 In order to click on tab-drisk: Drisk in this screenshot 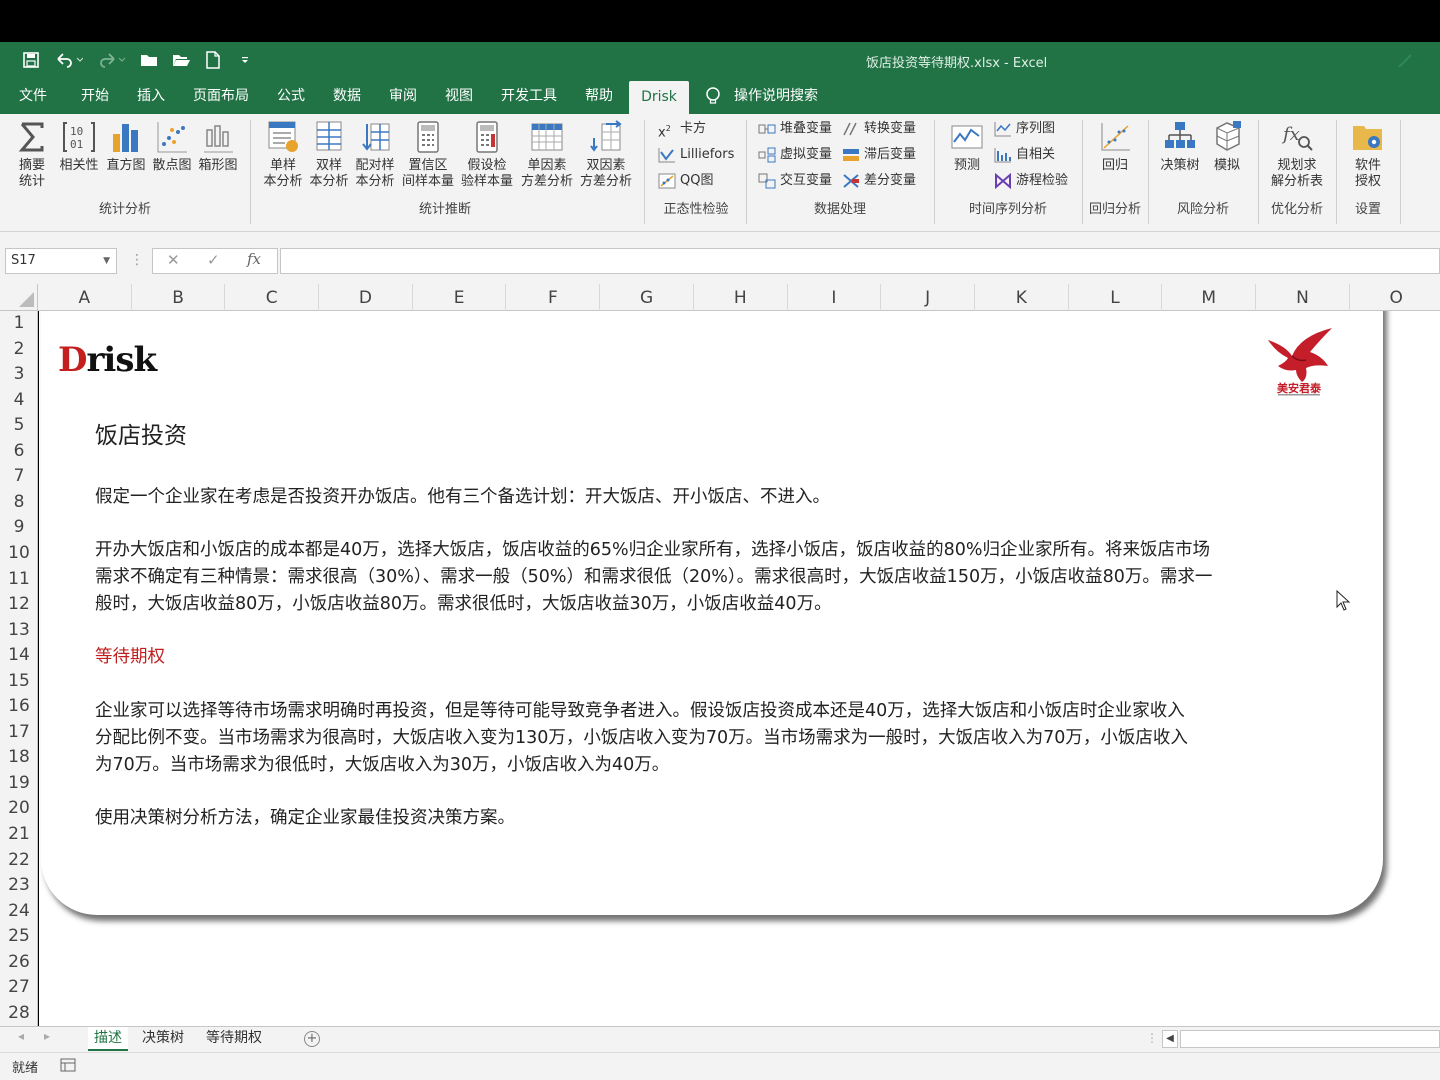, I will do `click(659, 97)`.